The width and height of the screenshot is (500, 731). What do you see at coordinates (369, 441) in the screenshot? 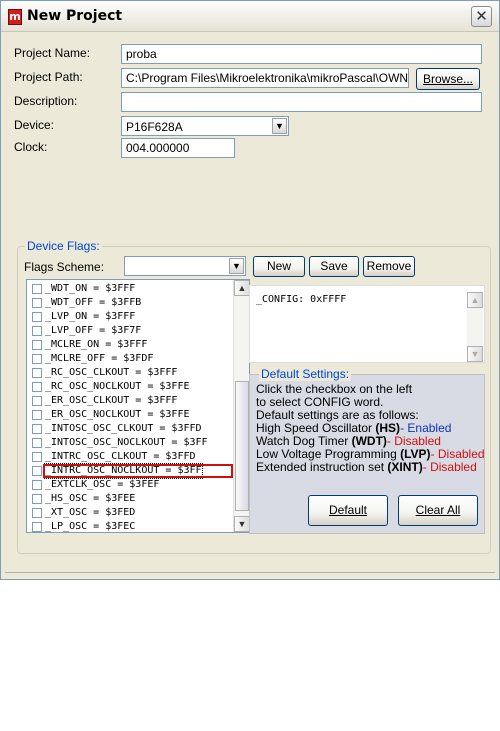
I see `wdt-code: (WDT)` at bounding box center [369, 441].